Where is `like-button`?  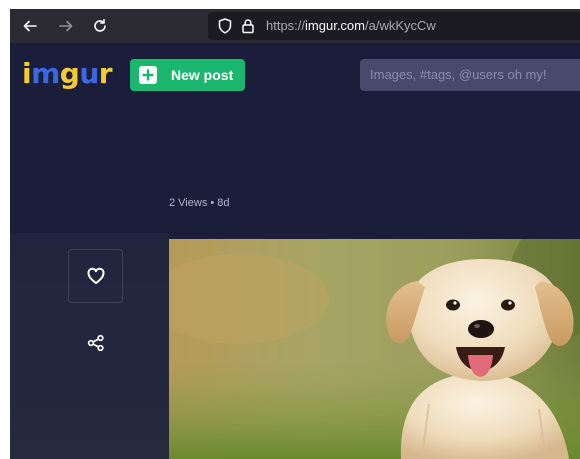 like-button is located at coordinates (95, 276).